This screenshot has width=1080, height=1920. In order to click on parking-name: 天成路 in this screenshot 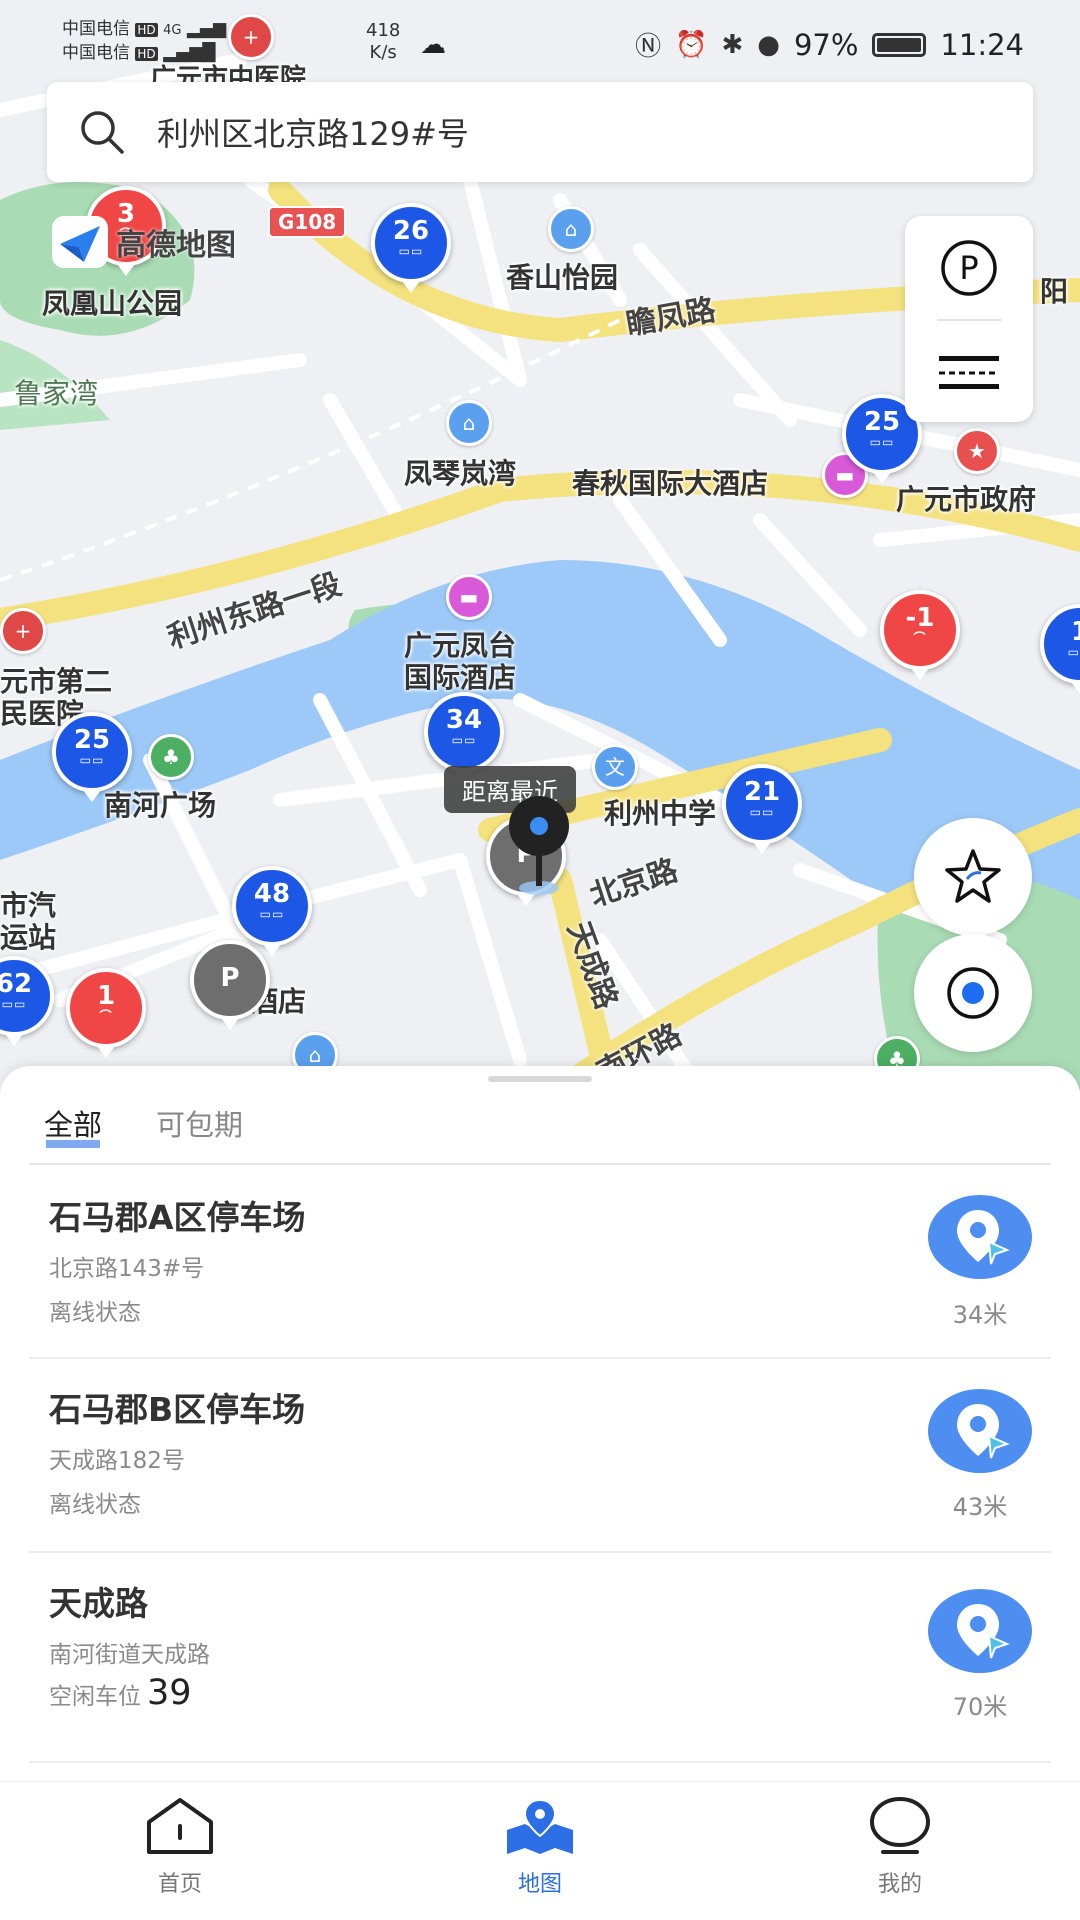, I will do `click(98, 1603)`.